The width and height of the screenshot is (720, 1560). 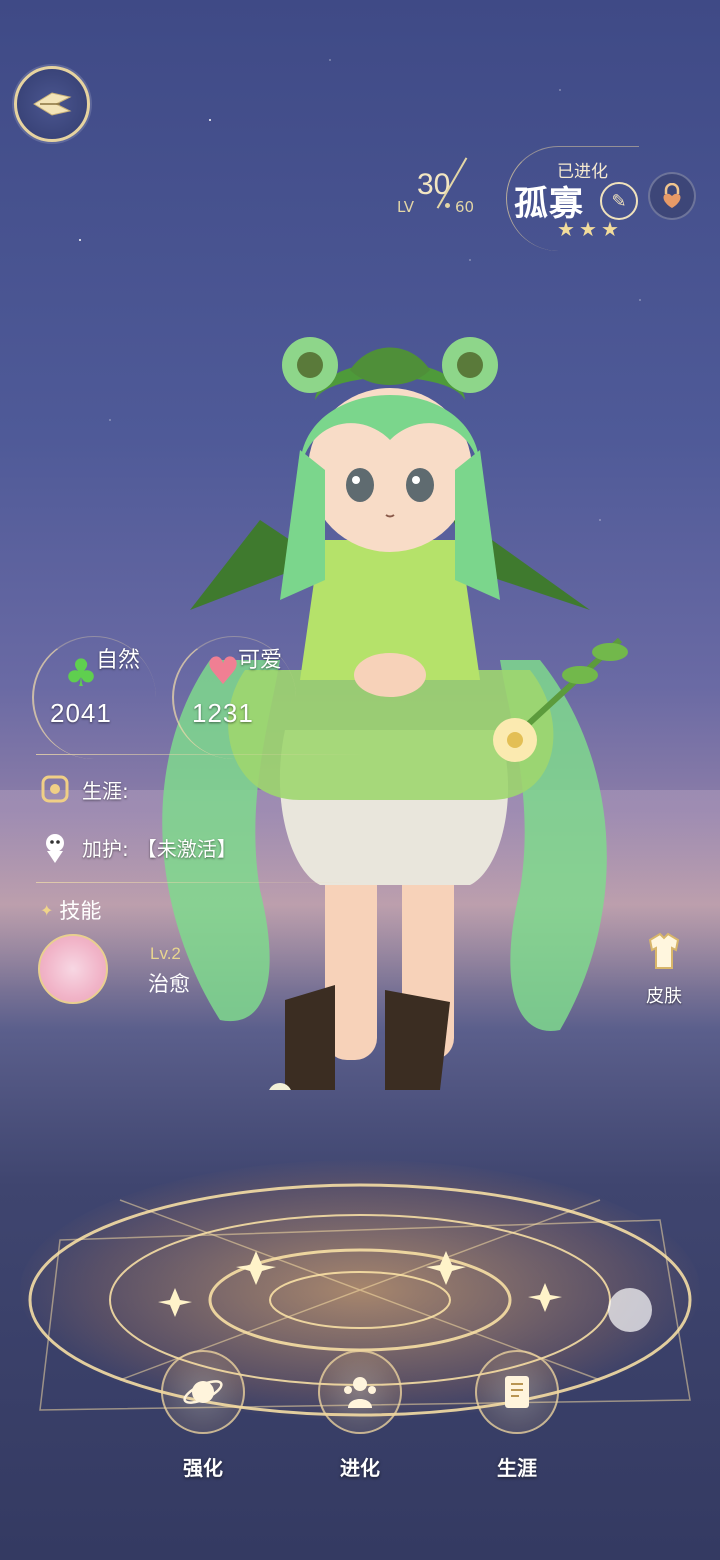 I want to click on enhance-icon-frame, so click(x=203, y=1392).